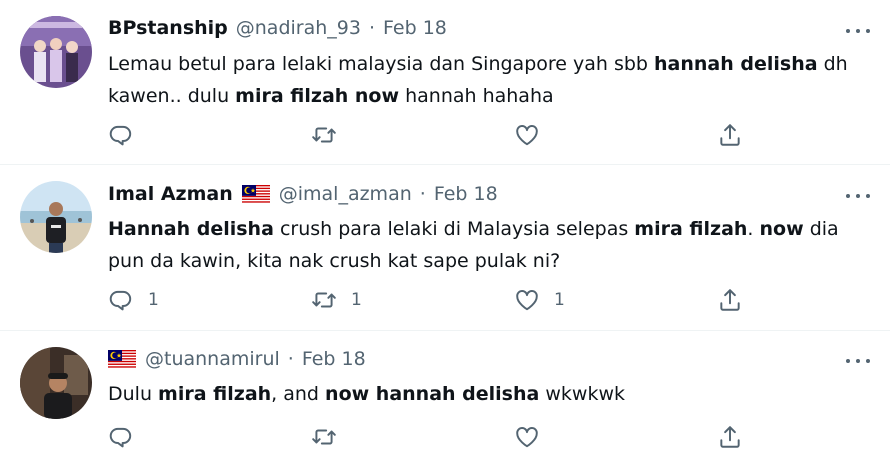  Describe the element at coordinates (539, 300) in the screenshot. I see `like-button: 1` at that location.